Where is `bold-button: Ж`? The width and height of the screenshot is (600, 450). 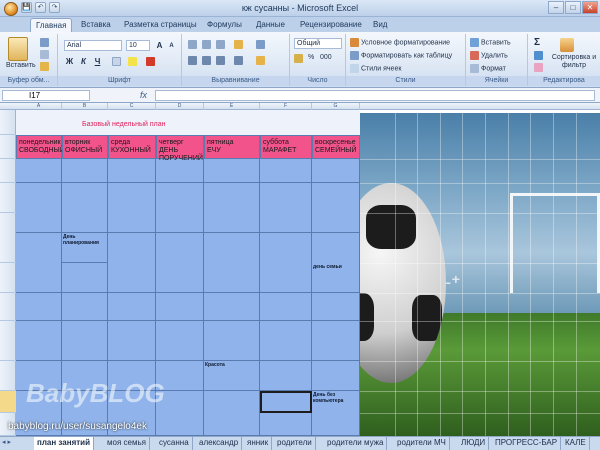
bold-button: Ж is located at coordinates (69, 61).